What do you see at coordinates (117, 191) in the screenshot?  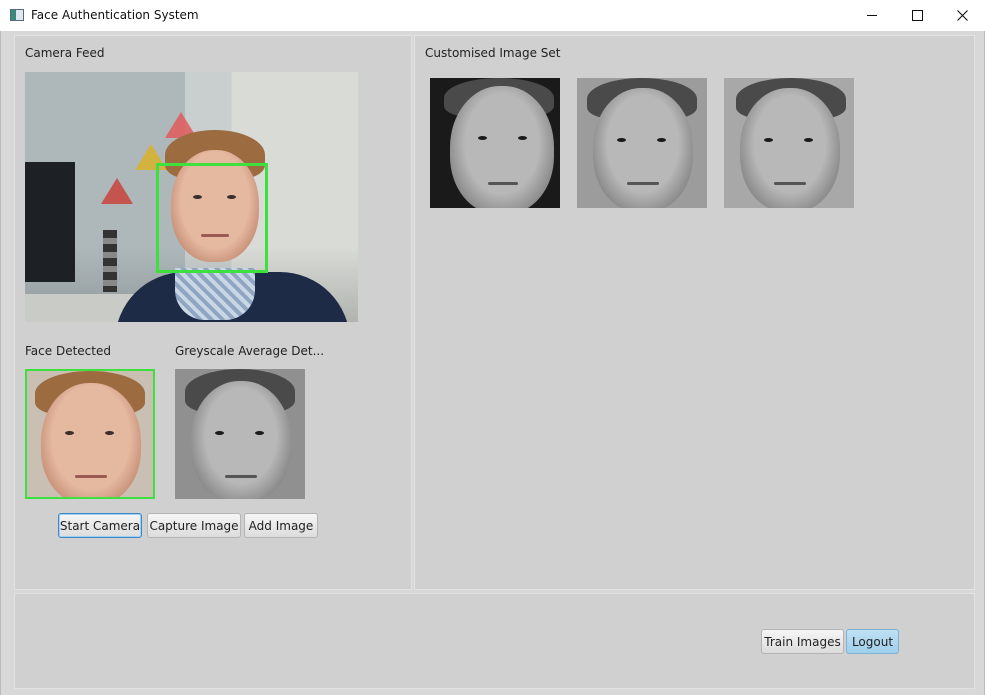 I see `decoration` at bounding box center [117, 191].